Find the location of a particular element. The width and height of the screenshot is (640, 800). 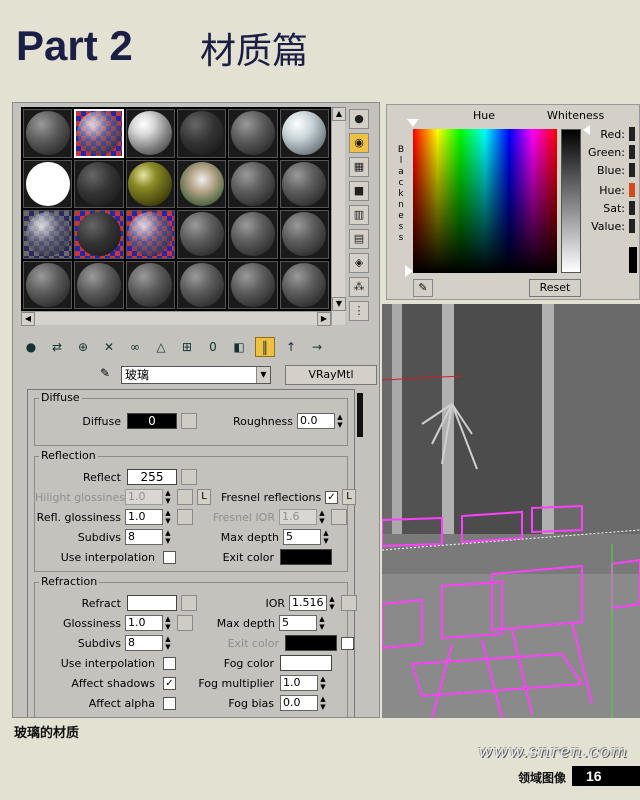

refr-gloss-map-button is located at coordinates (185, 623).